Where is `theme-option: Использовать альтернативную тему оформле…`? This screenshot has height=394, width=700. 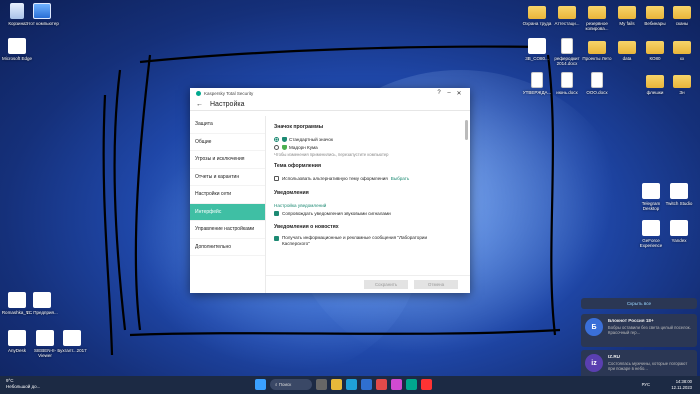
theme-option: Использовать альтернативную тему оформле… is located at coordinates (368, 178).